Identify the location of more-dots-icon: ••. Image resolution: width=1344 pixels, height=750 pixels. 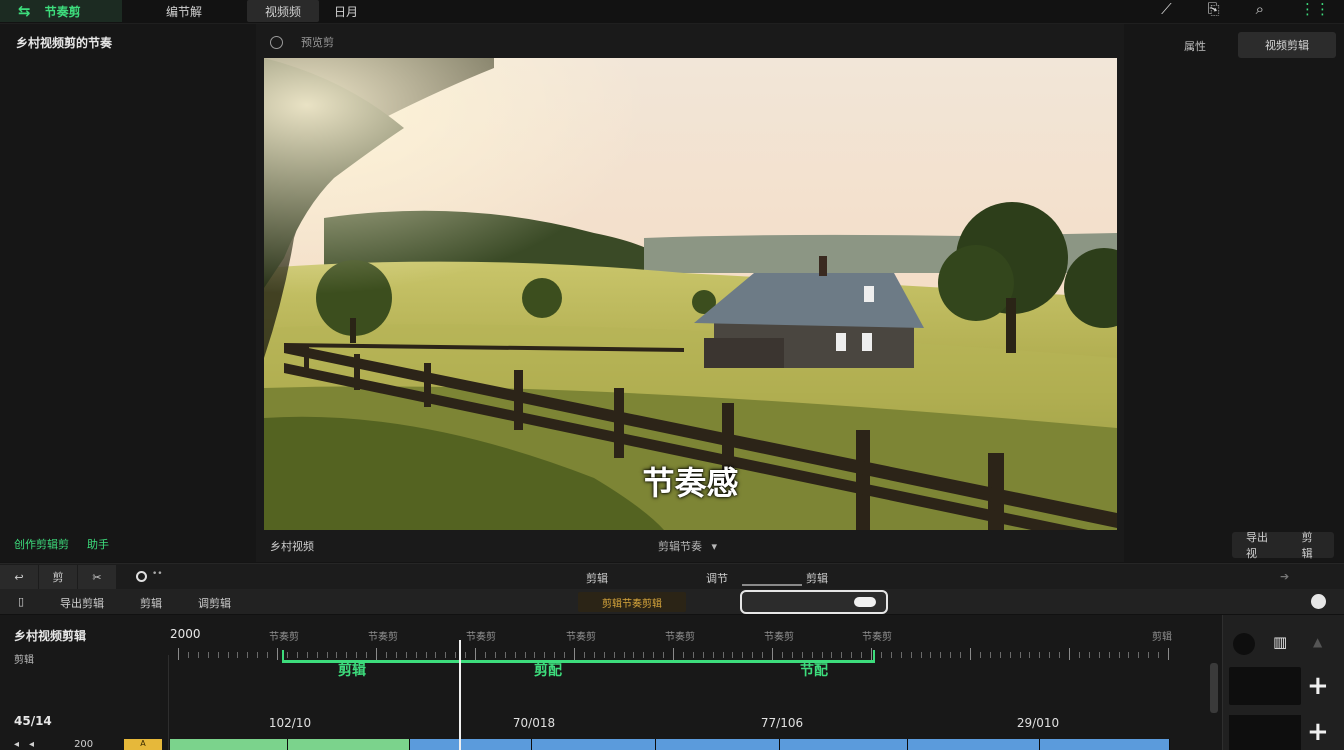
(157, 574).